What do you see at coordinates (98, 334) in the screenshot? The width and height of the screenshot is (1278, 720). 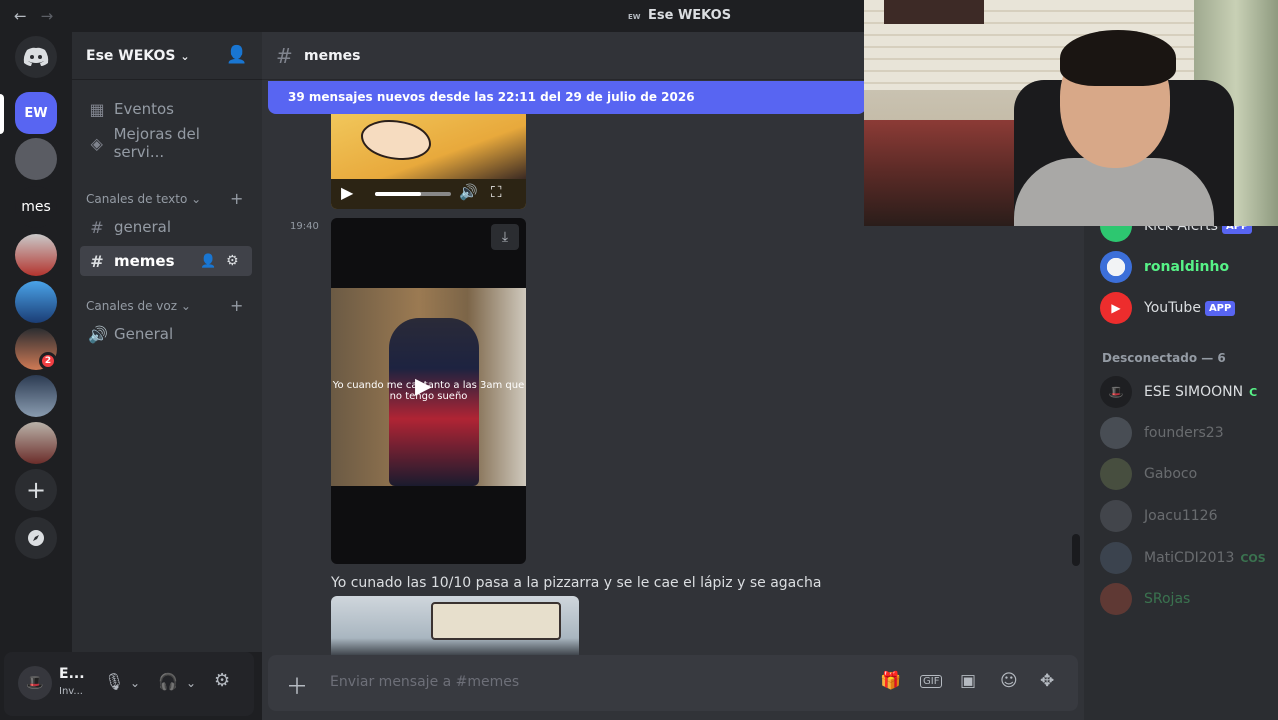 I see `speaker-icon: 🔊` at bounding box center [98, 334].